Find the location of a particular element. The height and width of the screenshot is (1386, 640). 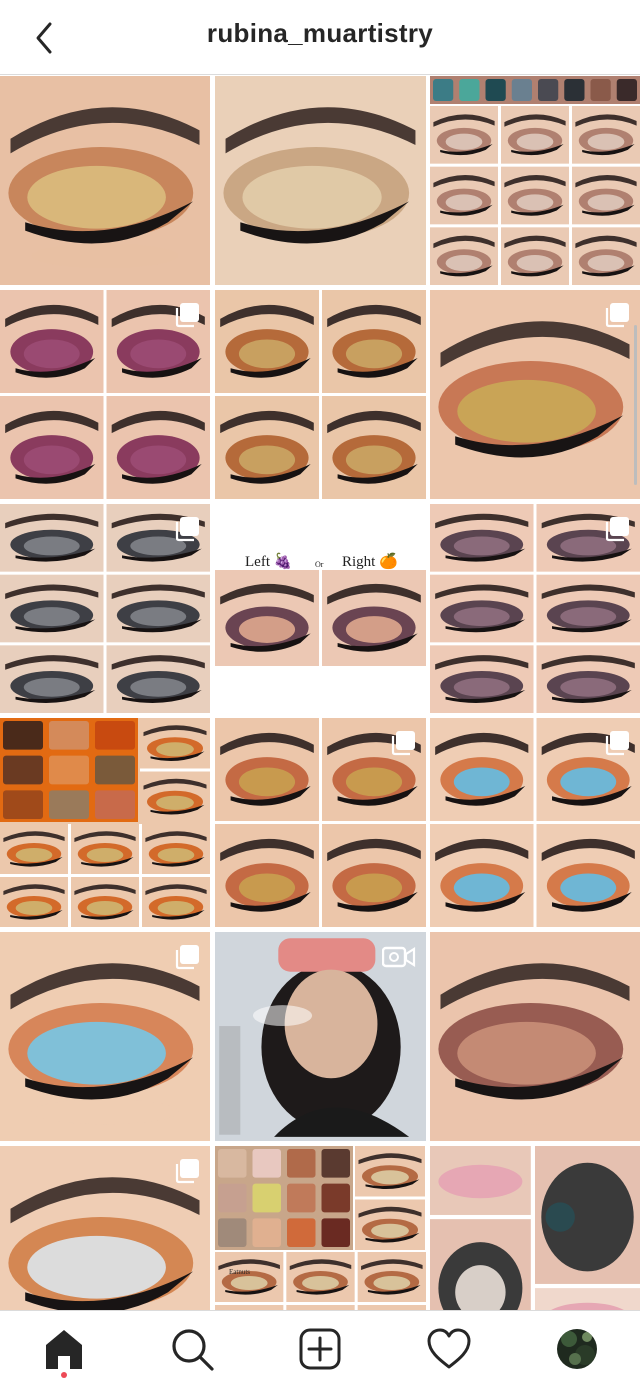

tab-home is located at coordinates (64, 1349).